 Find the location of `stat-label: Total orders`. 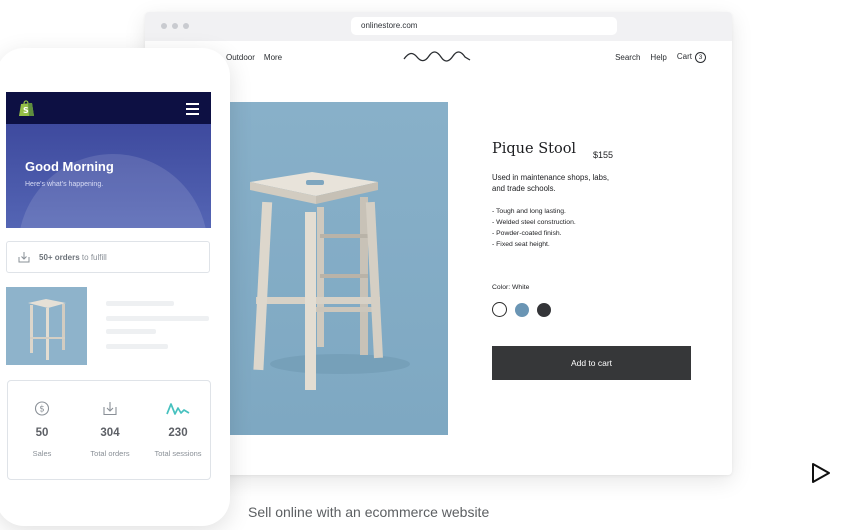

stat-label: Total orders is located at coordinates (110, 453).